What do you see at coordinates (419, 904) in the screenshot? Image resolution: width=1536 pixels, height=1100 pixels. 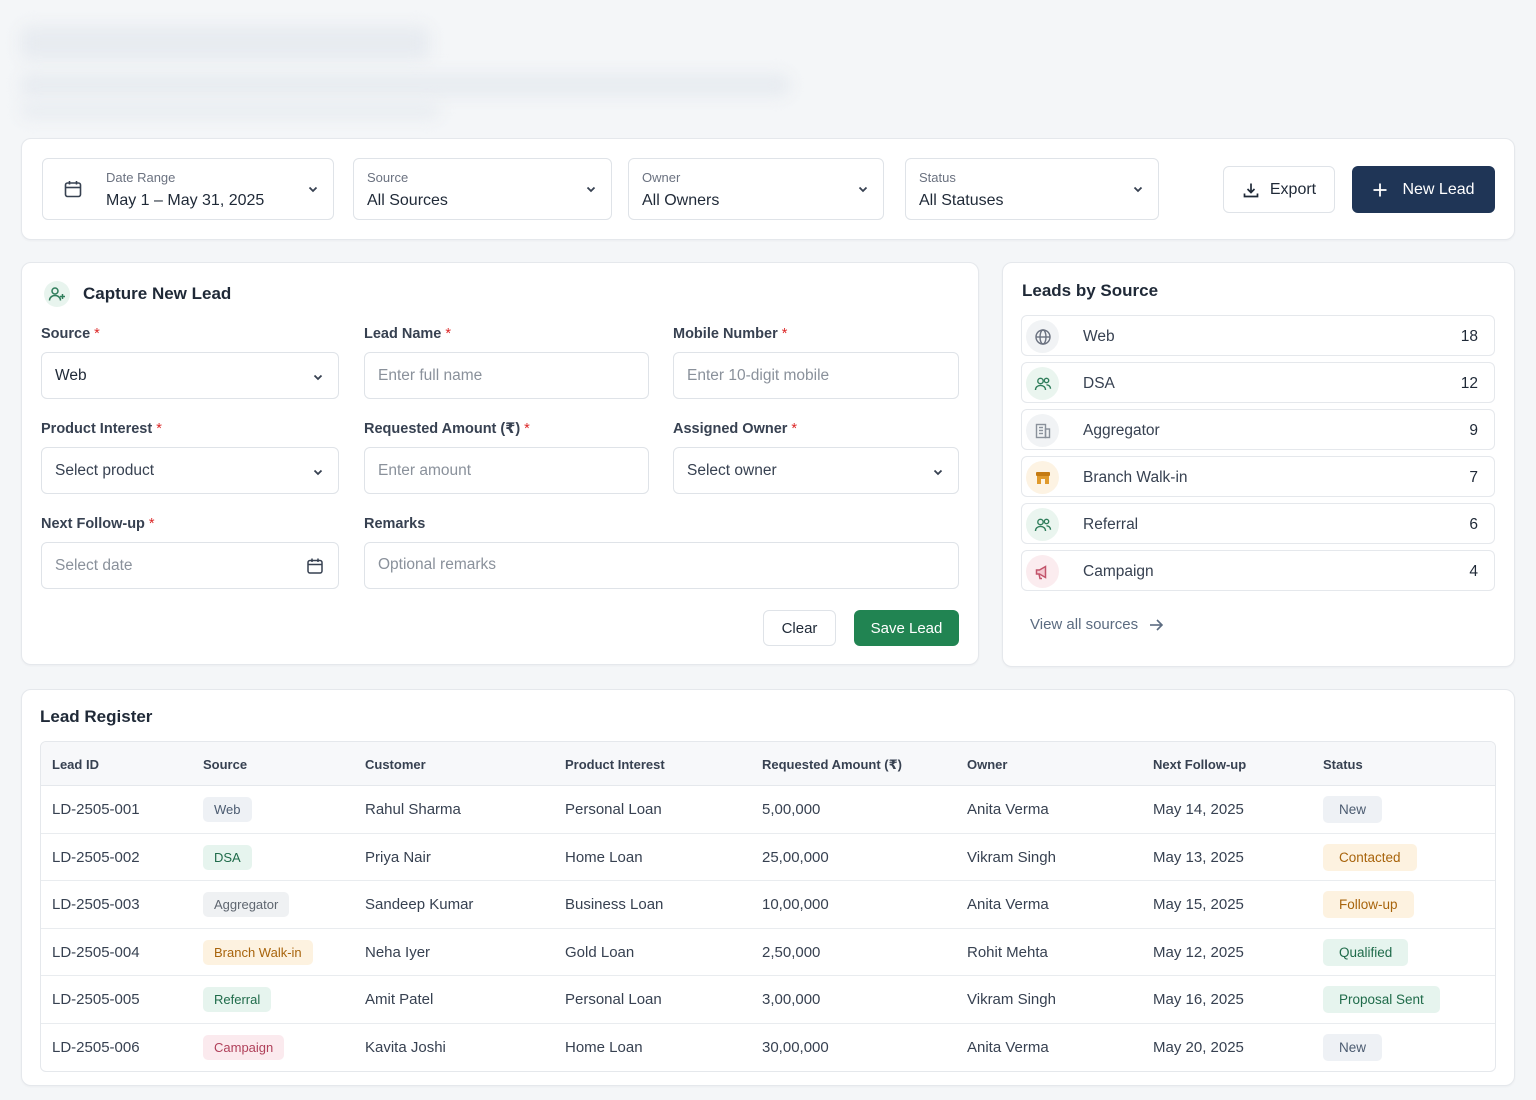 I see `cell-customer: Sandeep Kumar` at bounding box center [419, 904].